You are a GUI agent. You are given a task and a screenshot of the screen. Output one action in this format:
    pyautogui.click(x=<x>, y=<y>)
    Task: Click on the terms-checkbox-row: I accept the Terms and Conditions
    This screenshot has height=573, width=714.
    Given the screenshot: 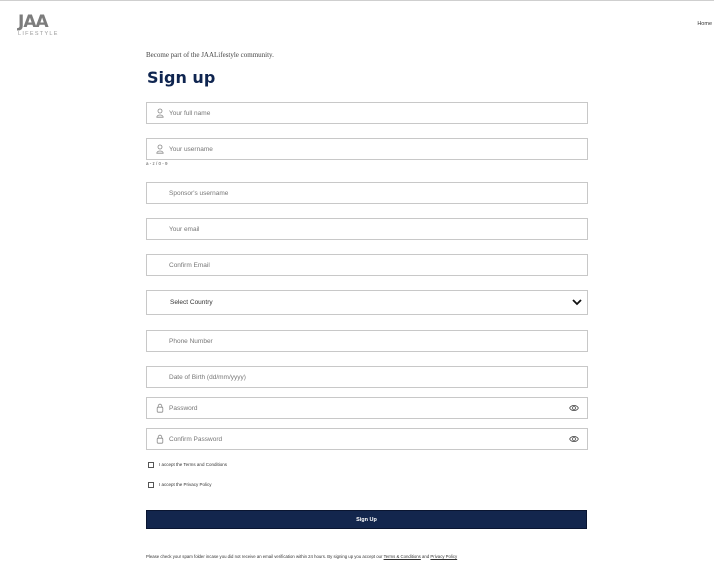 What is the action you would take?
    pyautogui.click(x=187, y=464)
    